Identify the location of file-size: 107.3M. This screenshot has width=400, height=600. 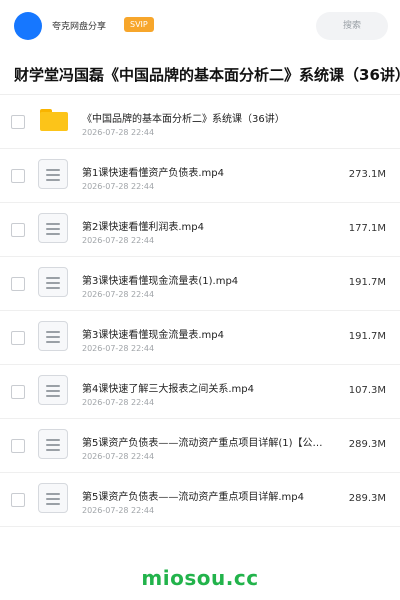
(367, 390).